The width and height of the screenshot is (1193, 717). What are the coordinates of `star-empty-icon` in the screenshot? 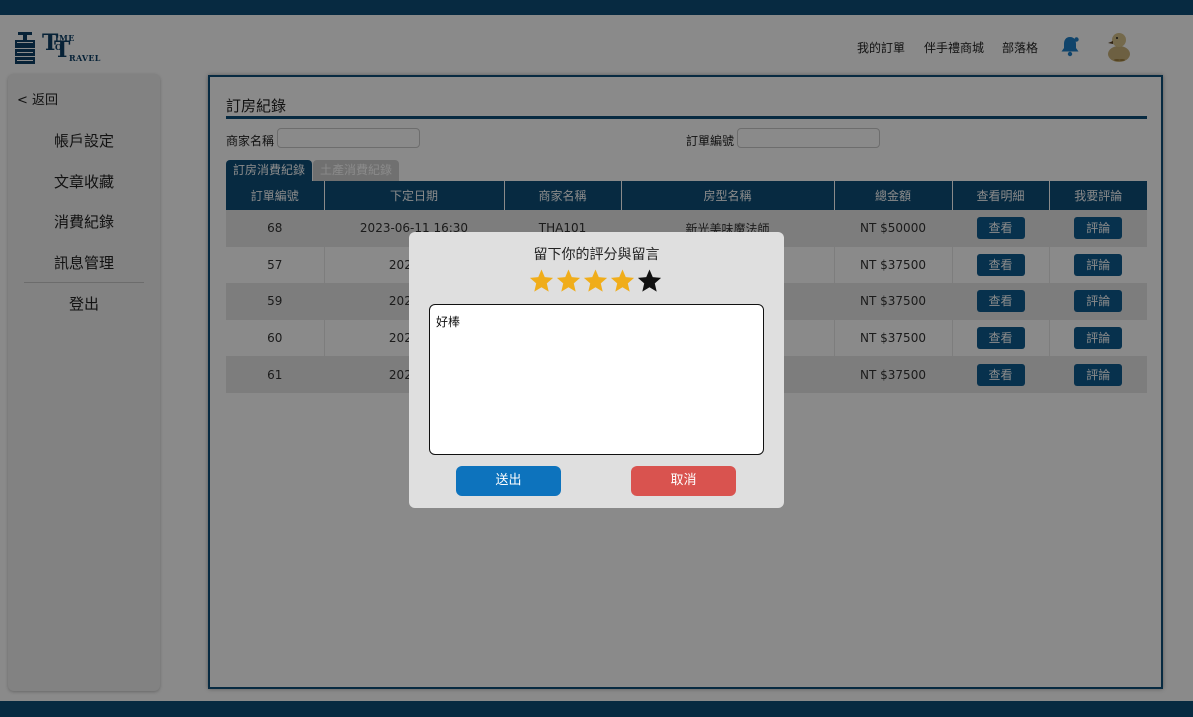 It's located at (649, 281).